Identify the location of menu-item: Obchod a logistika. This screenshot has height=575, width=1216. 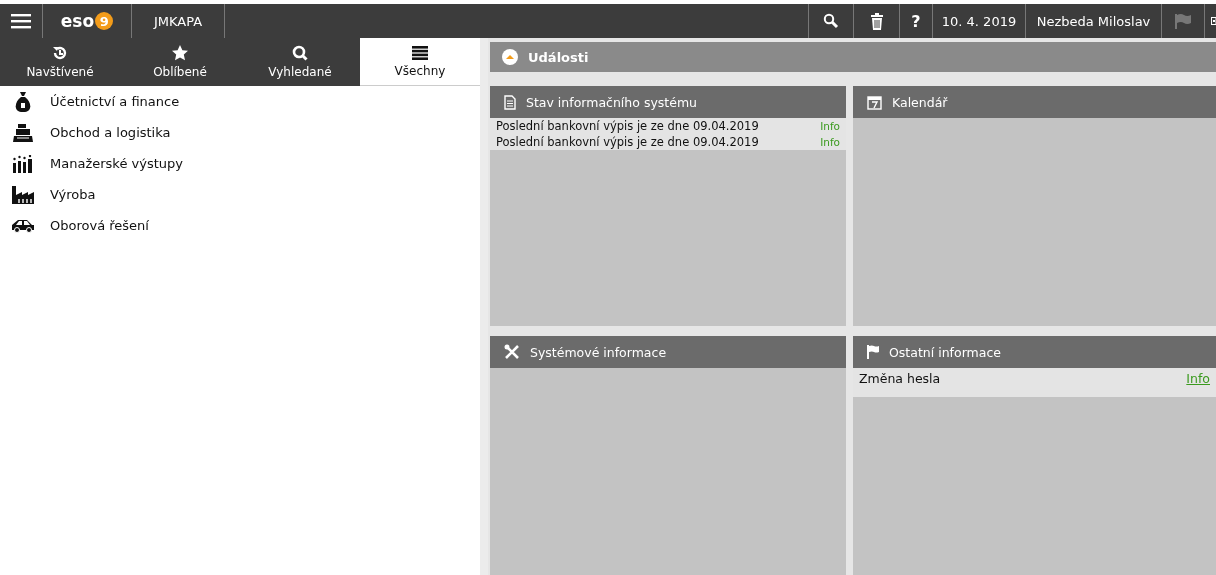
(110, 132).